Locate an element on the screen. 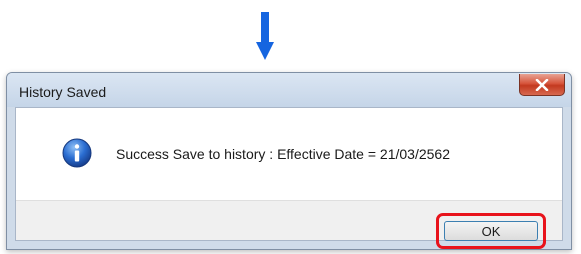 The width and height of the screenshot is (581, 254). ok-button: OK is located at coordinates (491, 231).